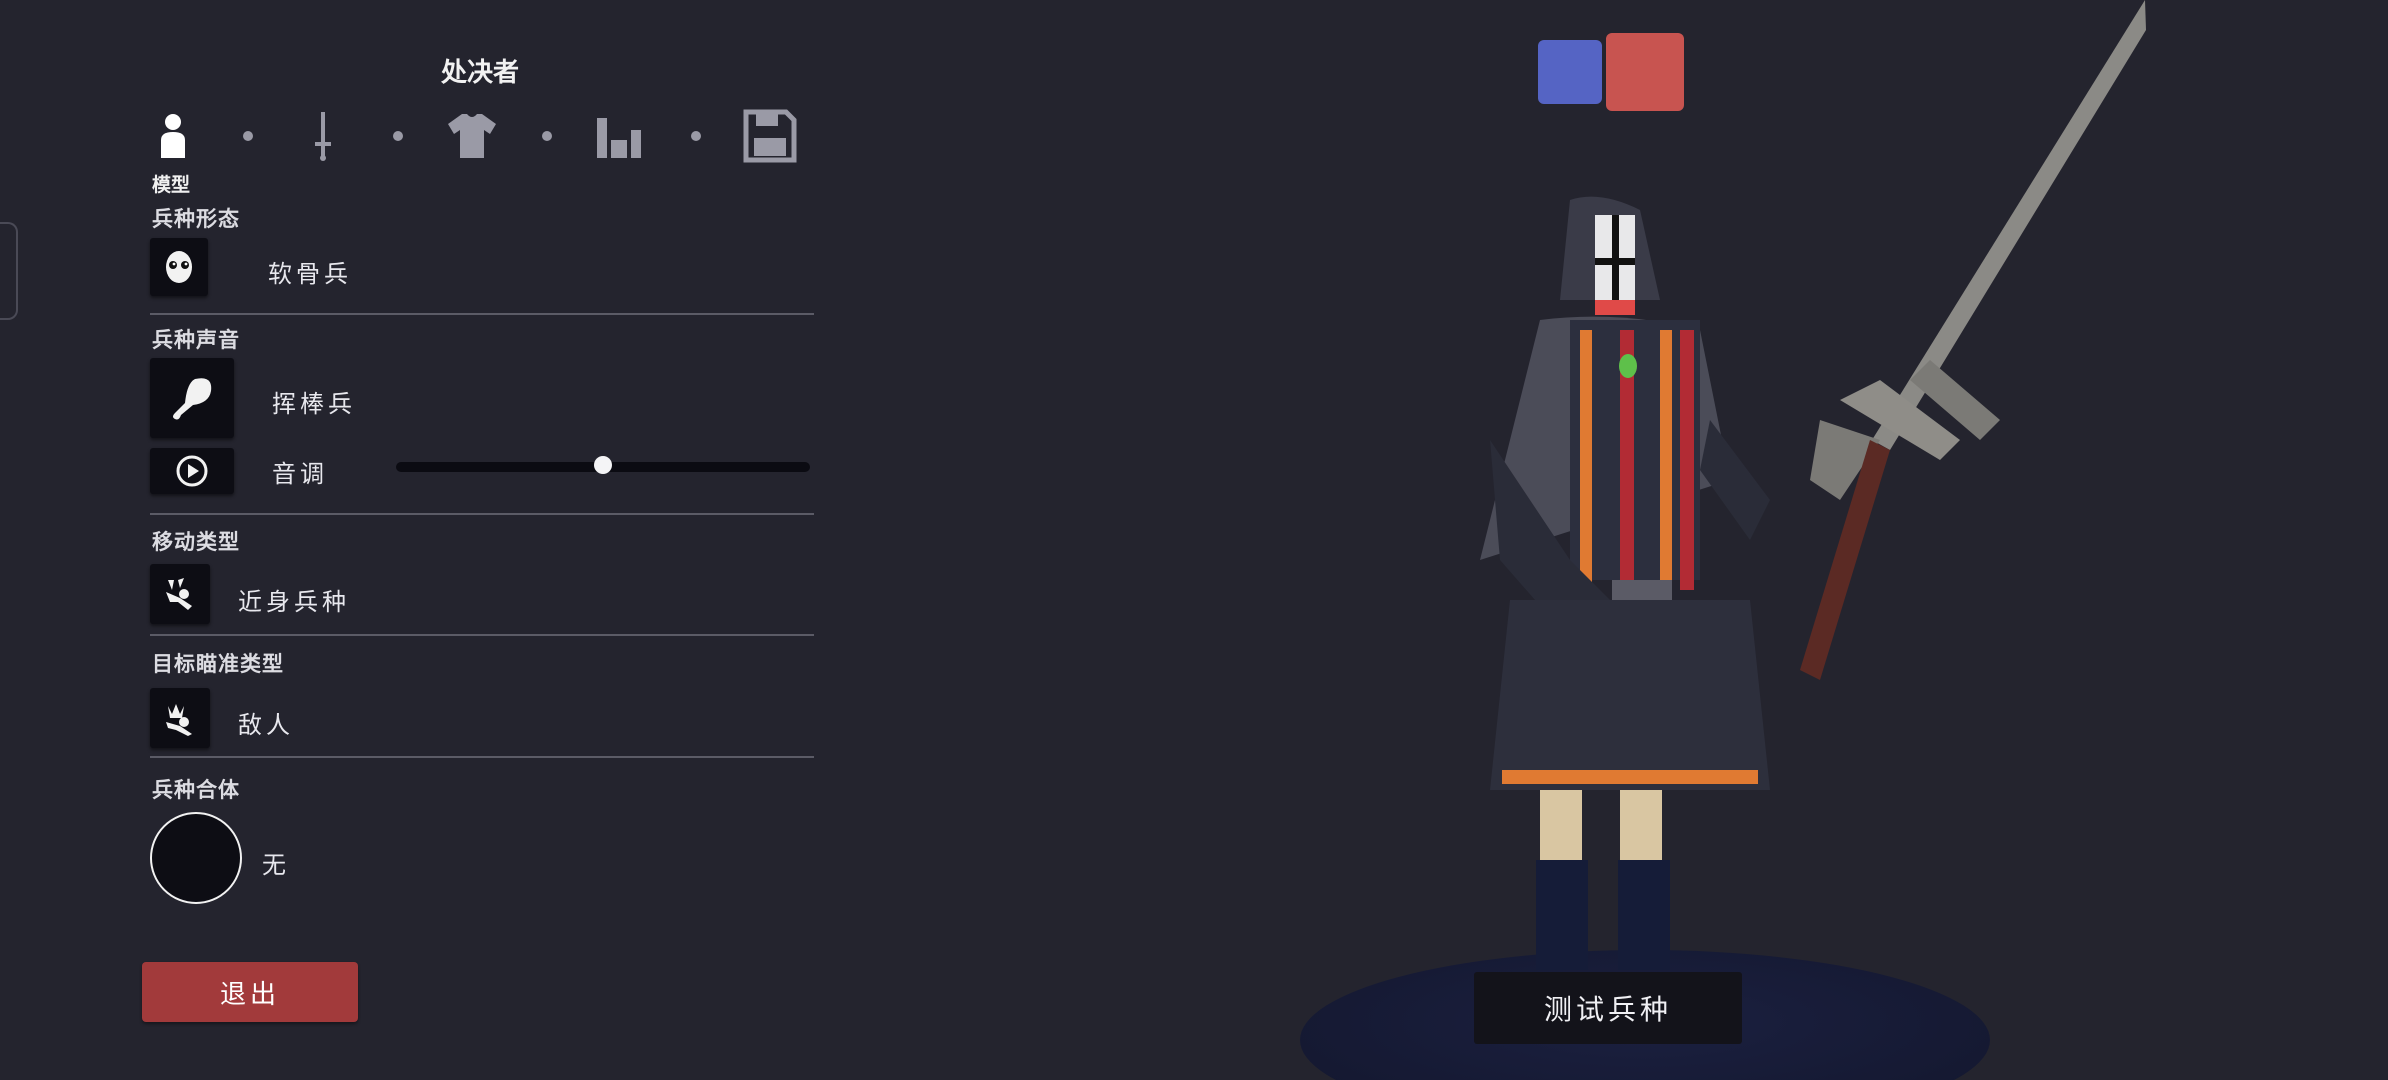 The width and height of the screenshot is (2388, 1080). What do you see at coordinates (479, 73) in the screenshot?
I see `unit-name-title: 处决者` at bounding box center [479, 73].